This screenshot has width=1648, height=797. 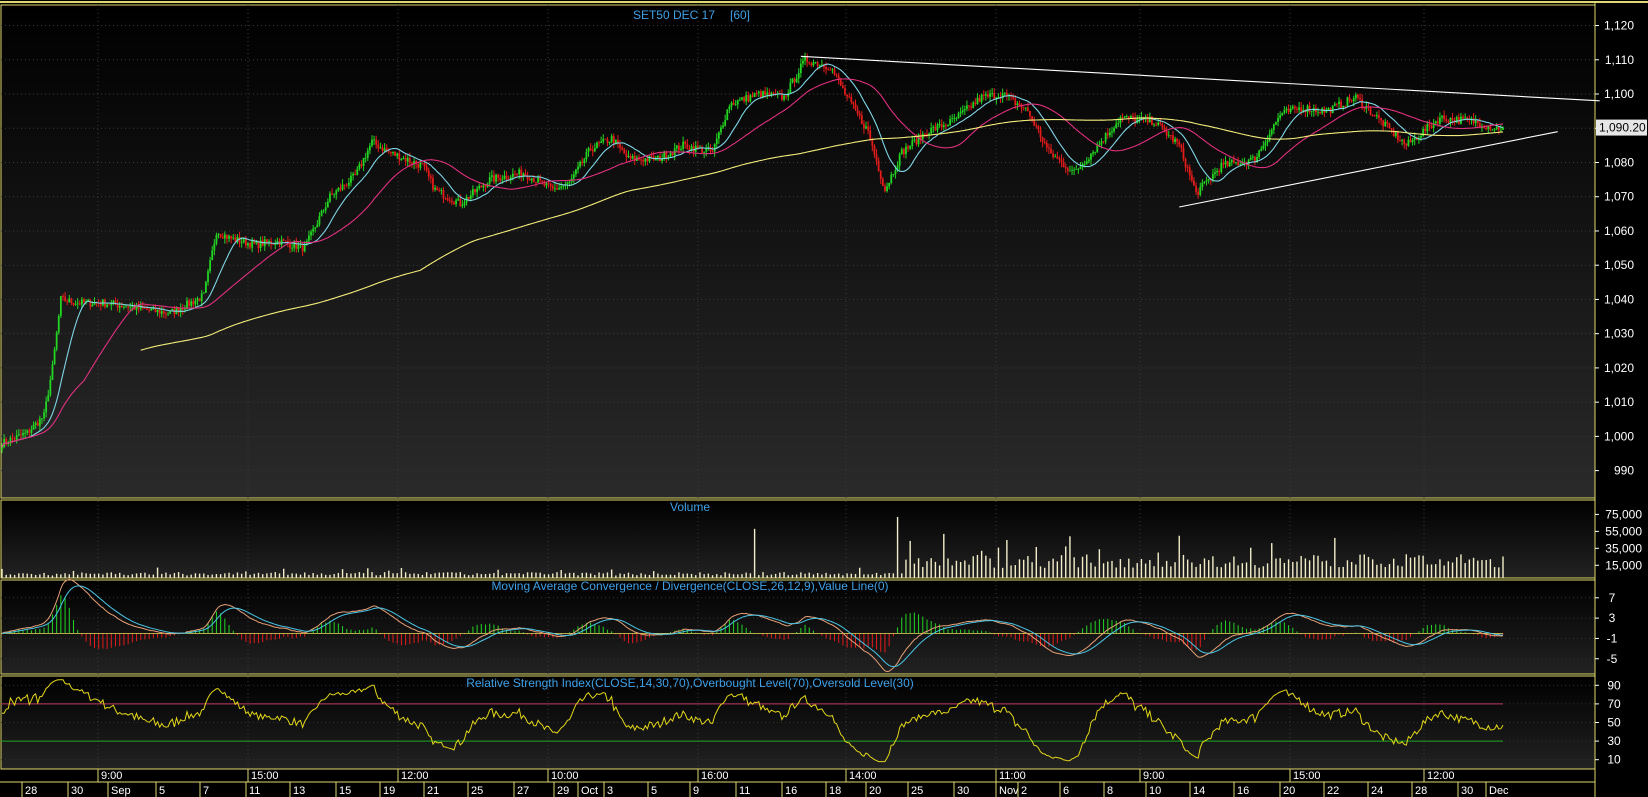 I want to click on macd-ytick-label: -1, so click(x=1612, y=638).